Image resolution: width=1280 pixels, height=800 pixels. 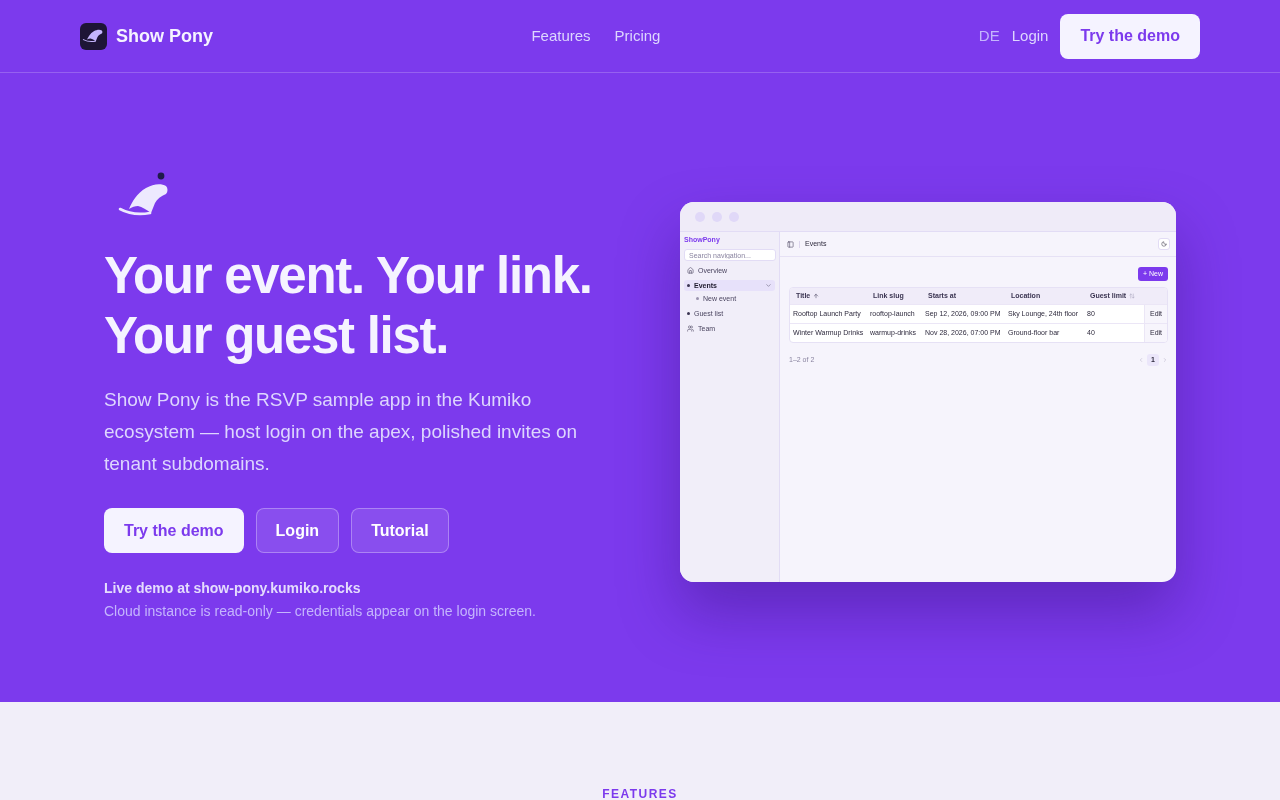 I want to click on hero-button: Tutorial, so click(x=400, y=530).